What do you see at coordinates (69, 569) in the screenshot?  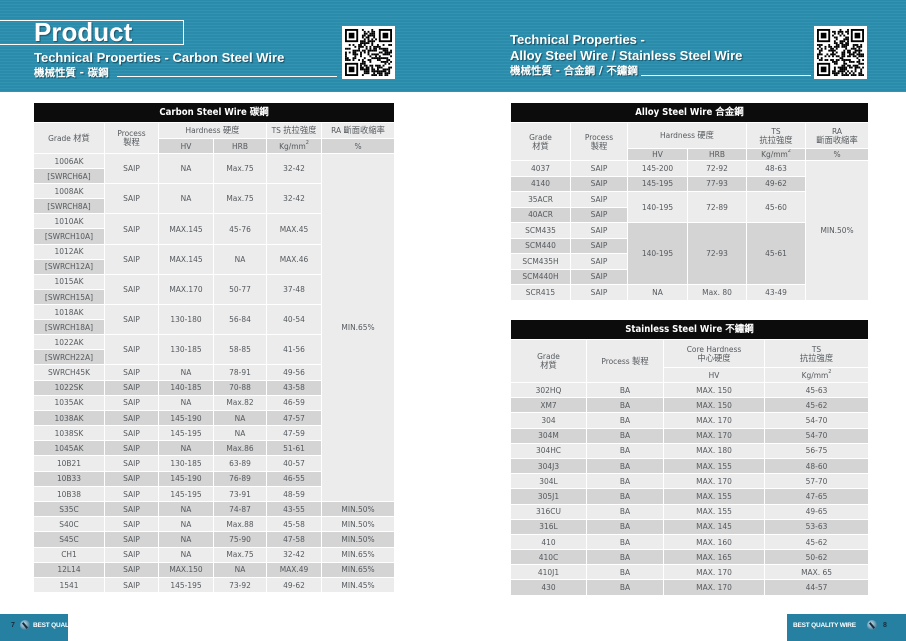 I see `grade-cell: 12L14` at bounding box center [69, 569].